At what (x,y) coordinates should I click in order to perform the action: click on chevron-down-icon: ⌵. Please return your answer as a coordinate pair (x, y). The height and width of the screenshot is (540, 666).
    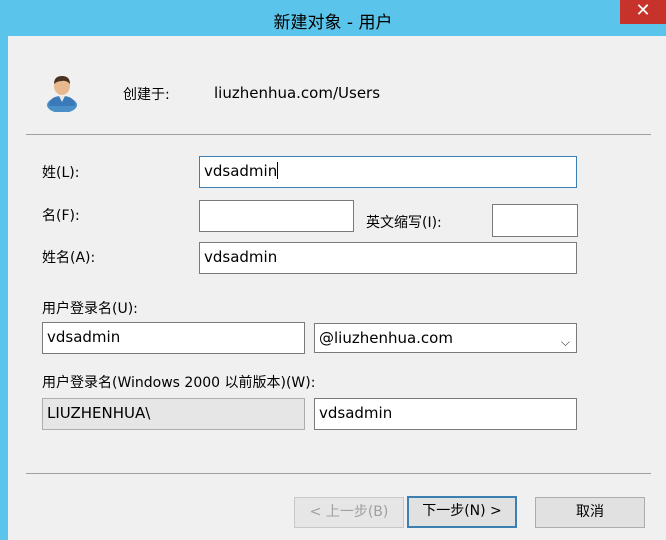
    Looking at the image, I should click on (565, 342).